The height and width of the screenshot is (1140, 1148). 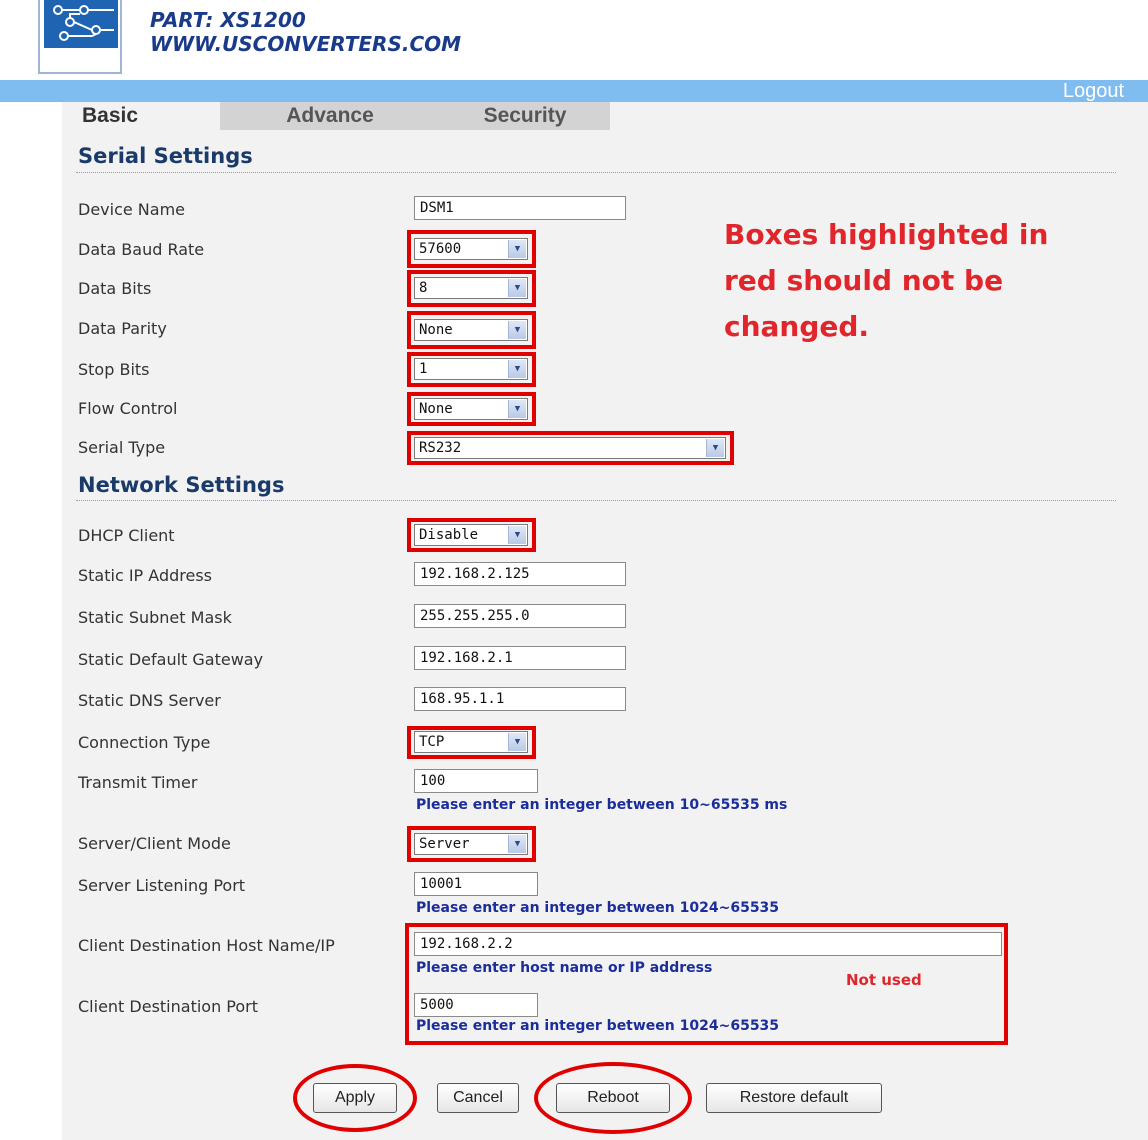 What do you see at coordinates (141, 116) in the screenshot?
I see `tab-basic: Basic` at bounding box center [141, 116].